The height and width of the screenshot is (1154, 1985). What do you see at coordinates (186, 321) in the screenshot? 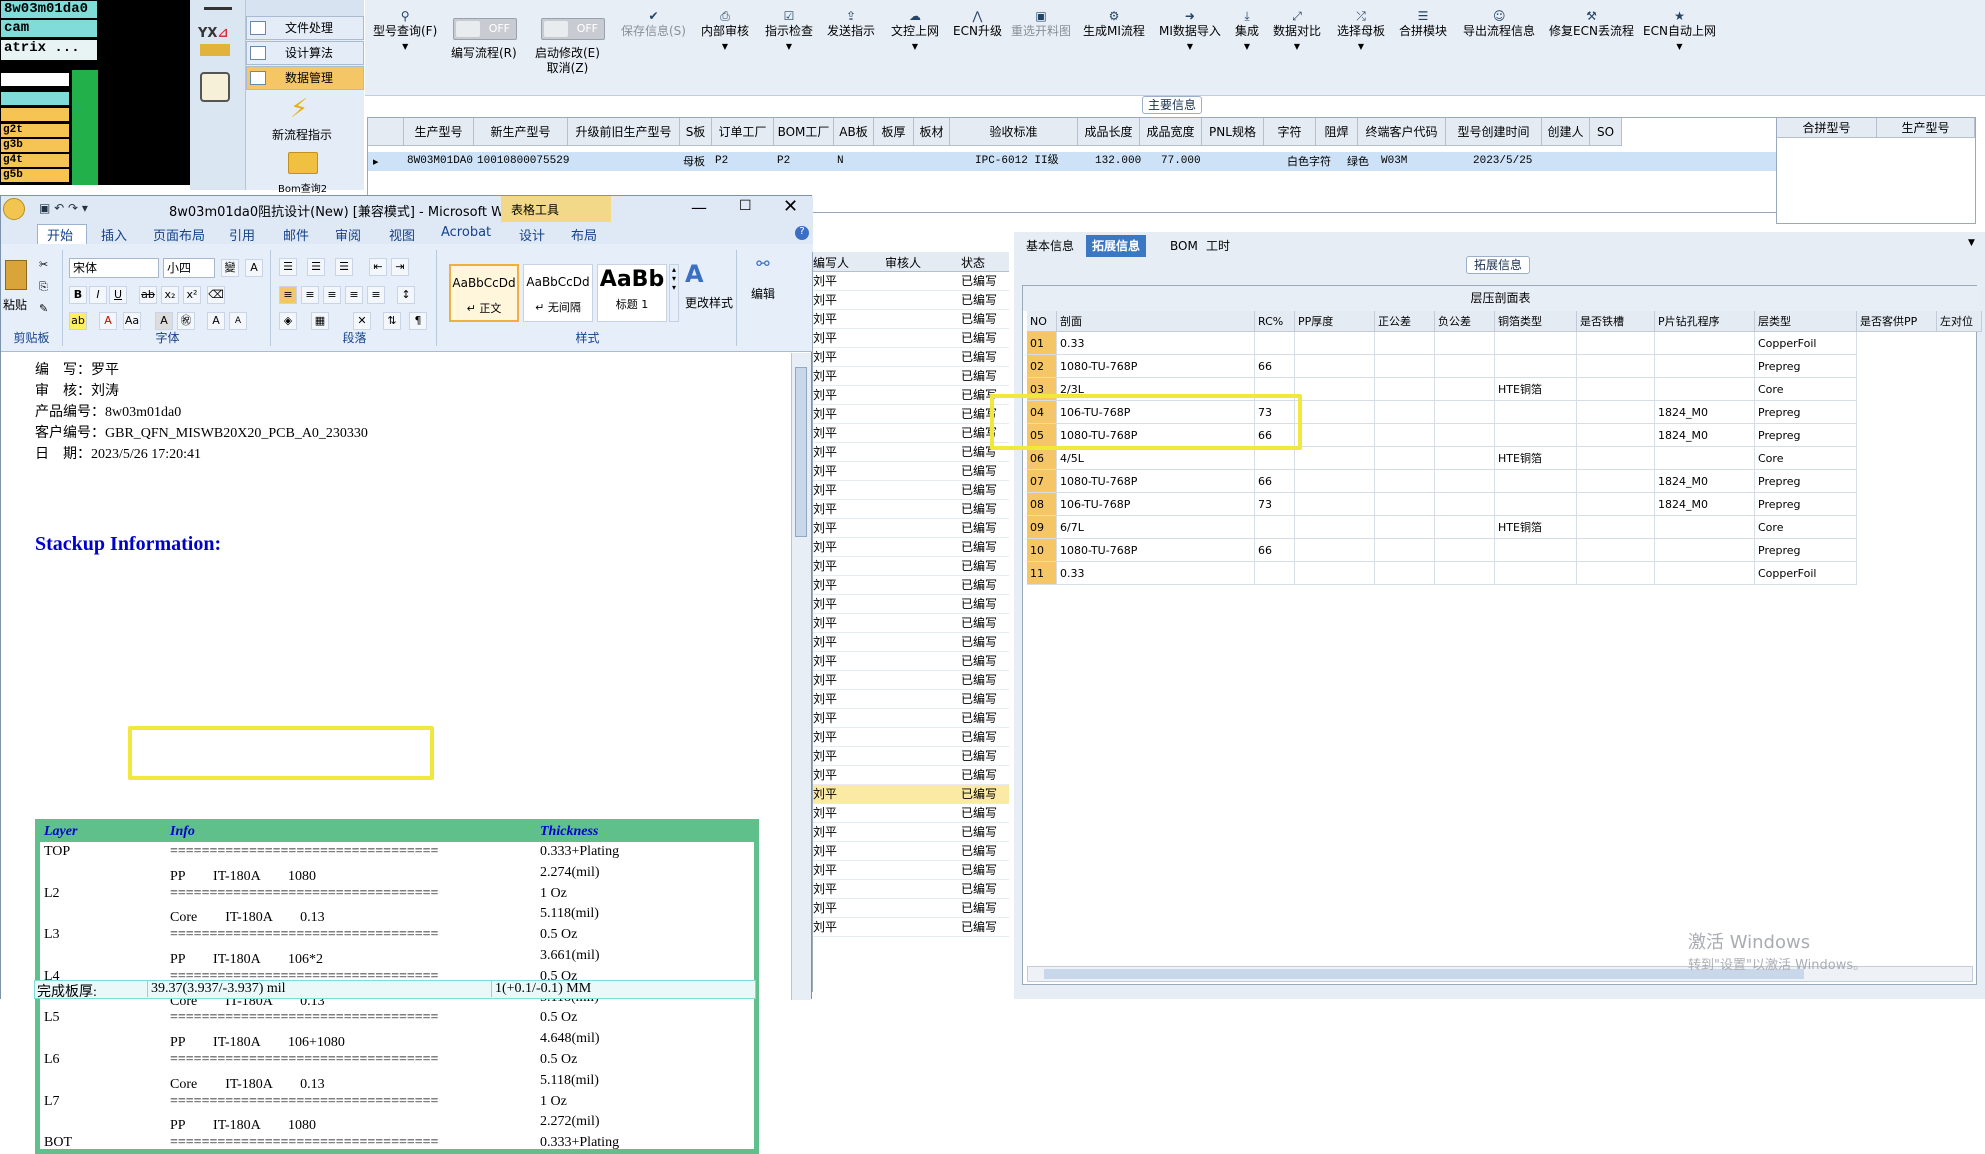
I see `enclose-char-icon: ㊗` at bounding box center [186, 321].